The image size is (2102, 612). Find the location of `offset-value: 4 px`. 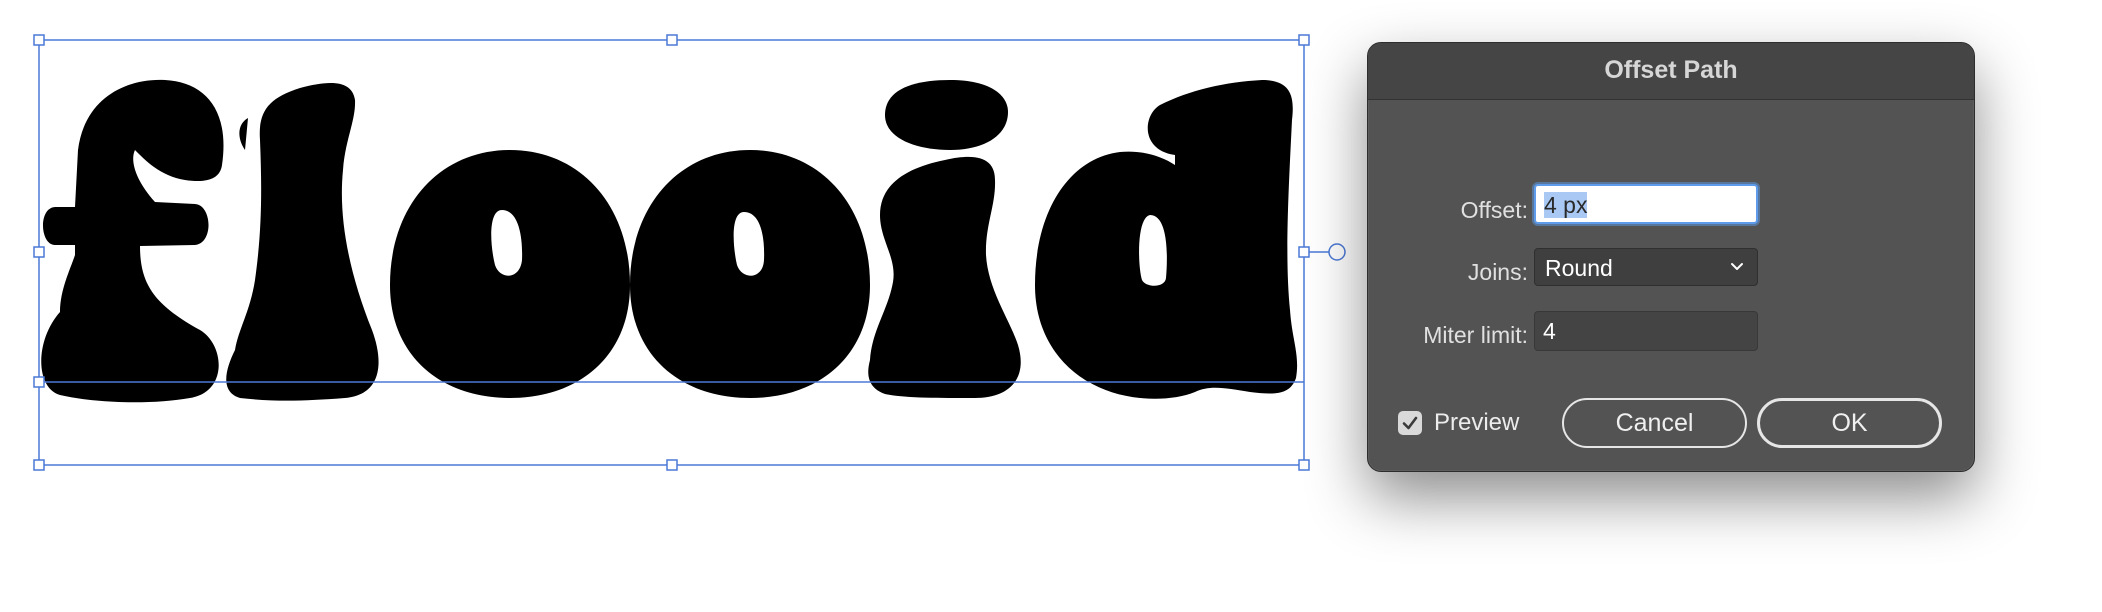

offset-value: 4 px is located at coordinates (1566, 205).